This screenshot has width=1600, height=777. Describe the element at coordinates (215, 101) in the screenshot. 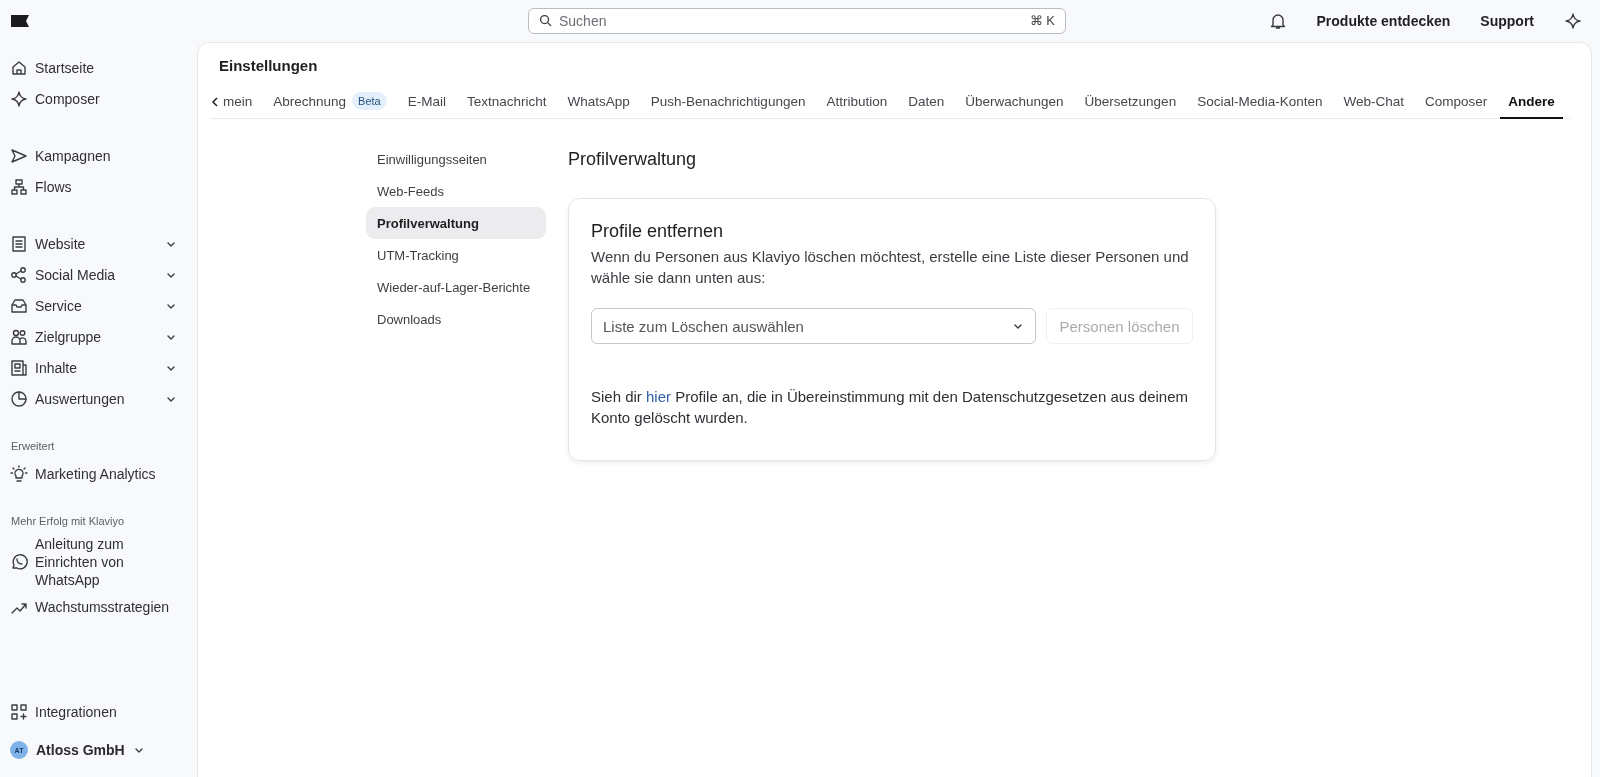

I see `chevron-left-icon` at that location.